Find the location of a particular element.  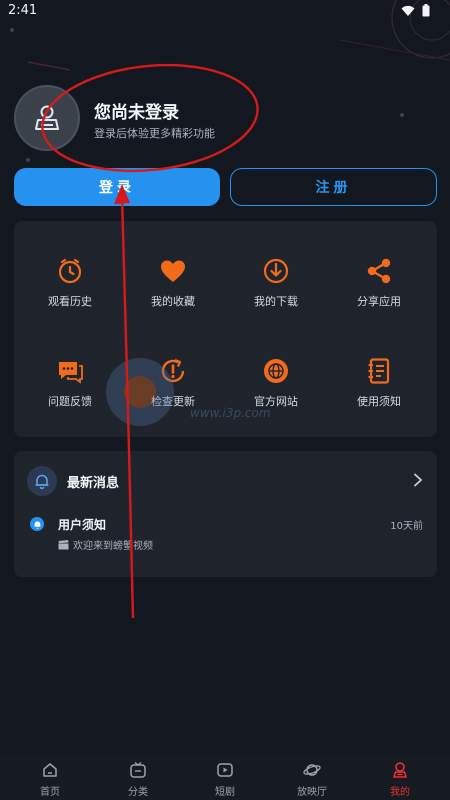

home-icon is located at coordinates (50, 770).